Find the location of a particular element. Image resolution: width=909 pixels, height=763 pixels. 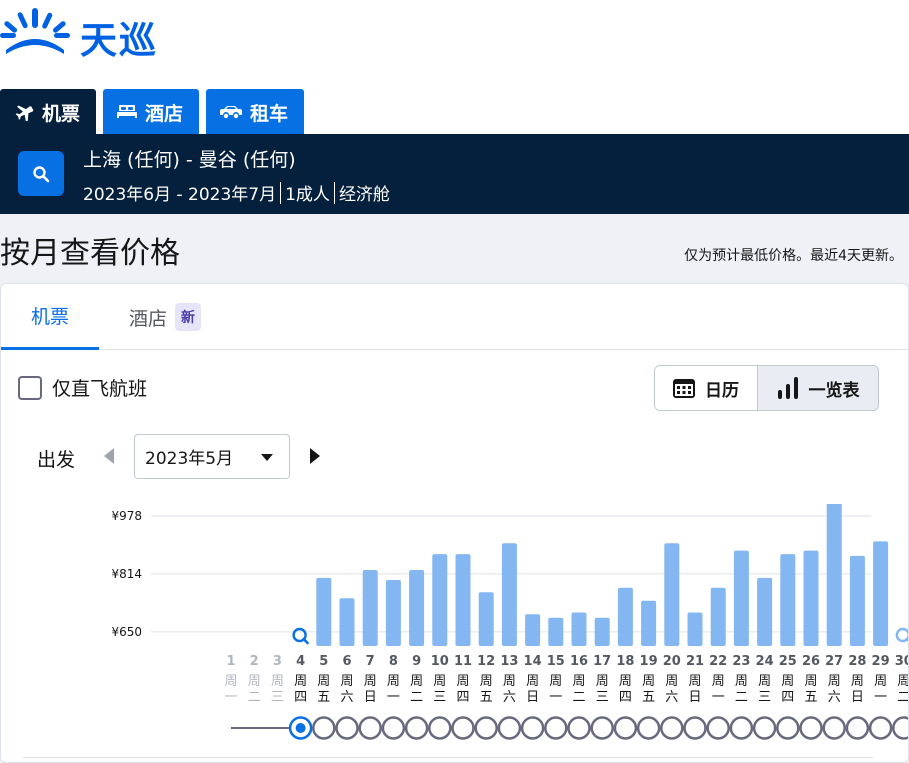

list-view-button: 一览表 is located at coordinates (818, 388).